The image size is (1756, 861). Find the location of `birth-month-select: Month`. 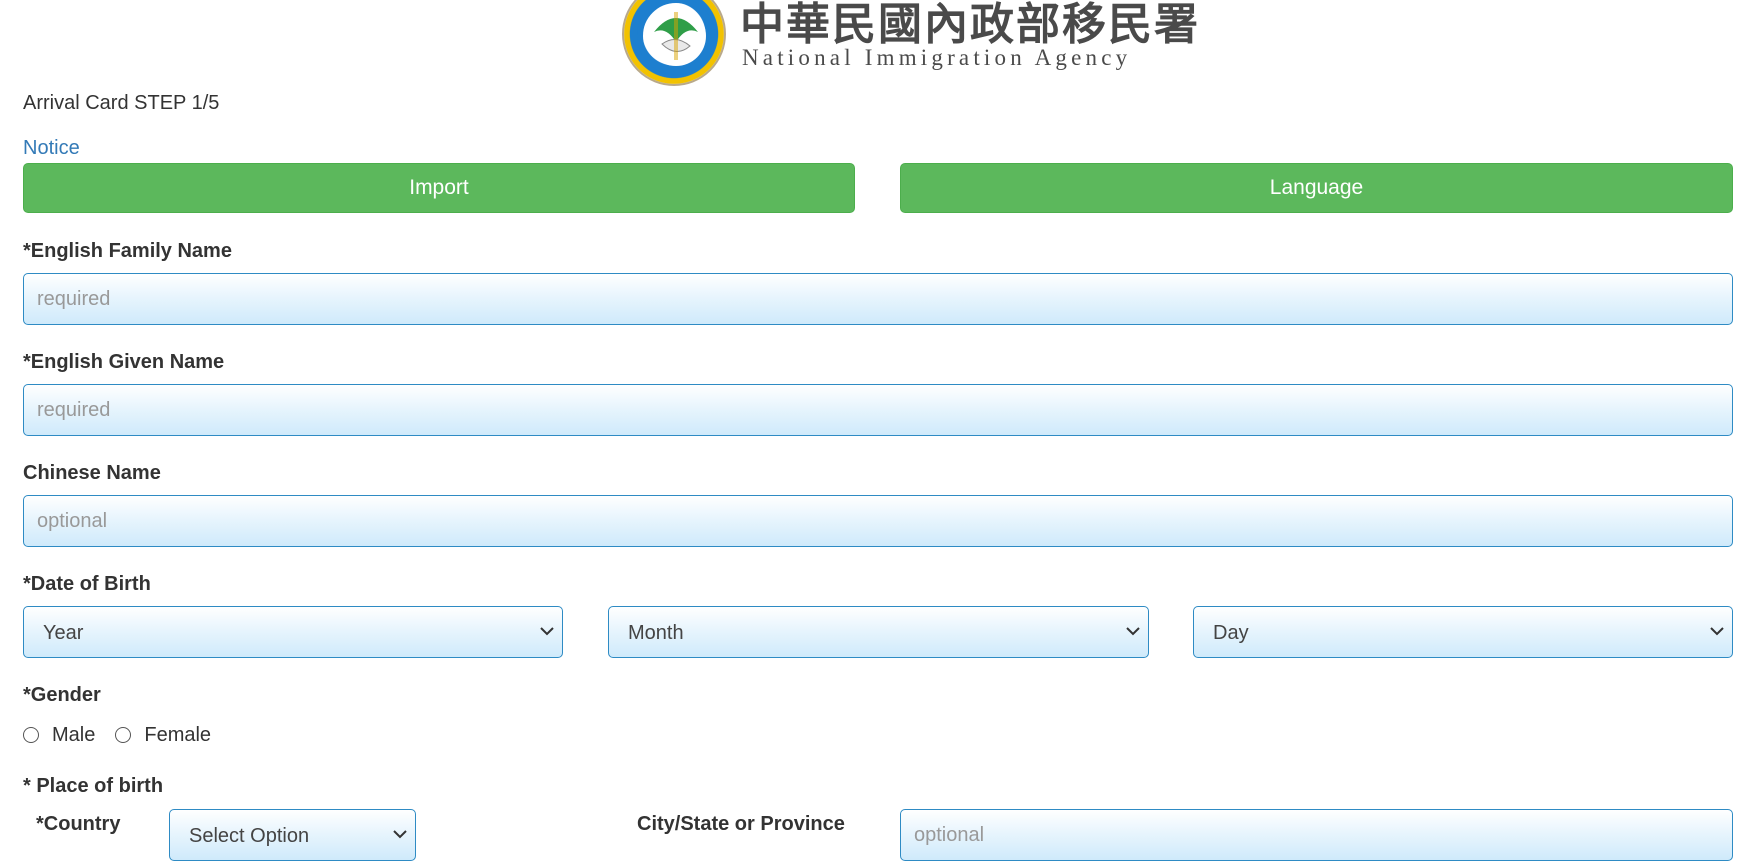

birth-month-select: Month is located at coordinates (878, 632).